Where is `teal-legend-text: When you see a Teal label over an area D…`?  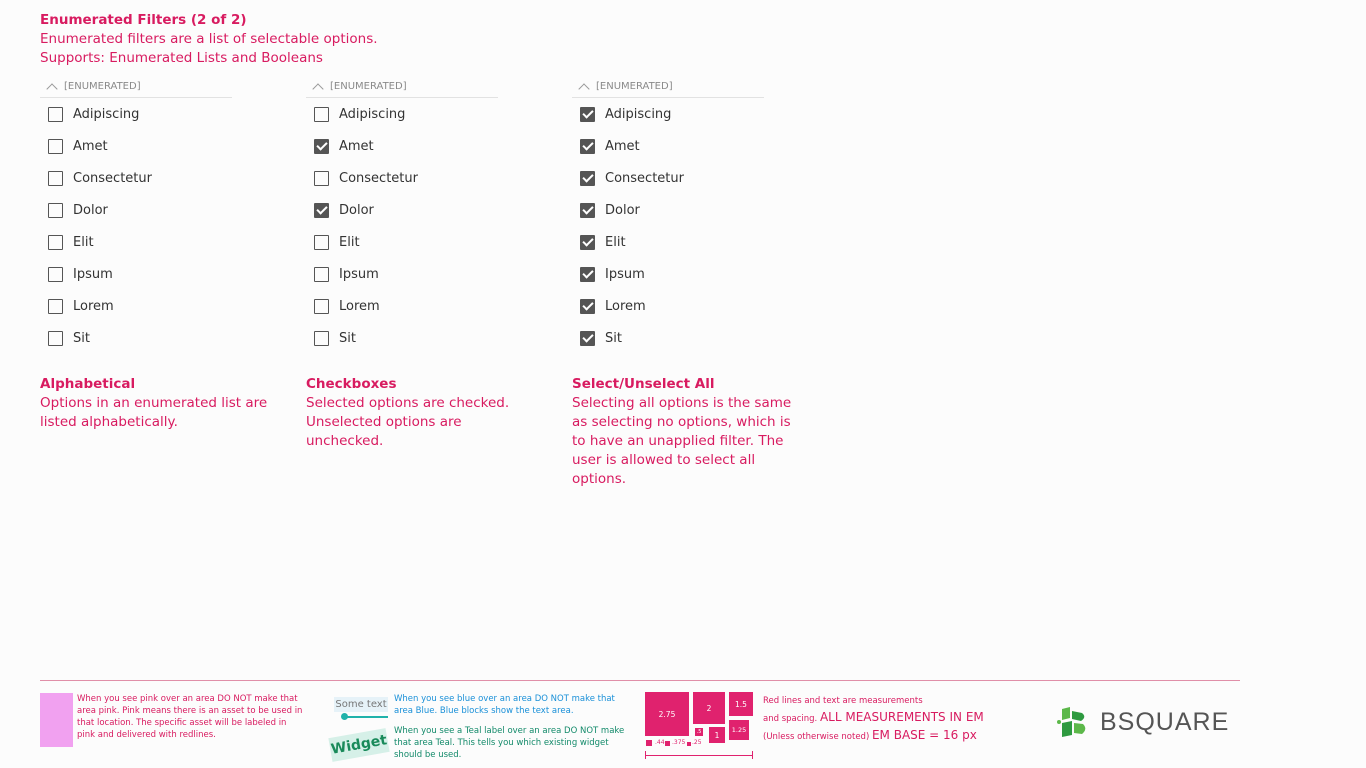 teal-legend-text: When you see a Teal label over an area D… is located at coordinates (509, 743).